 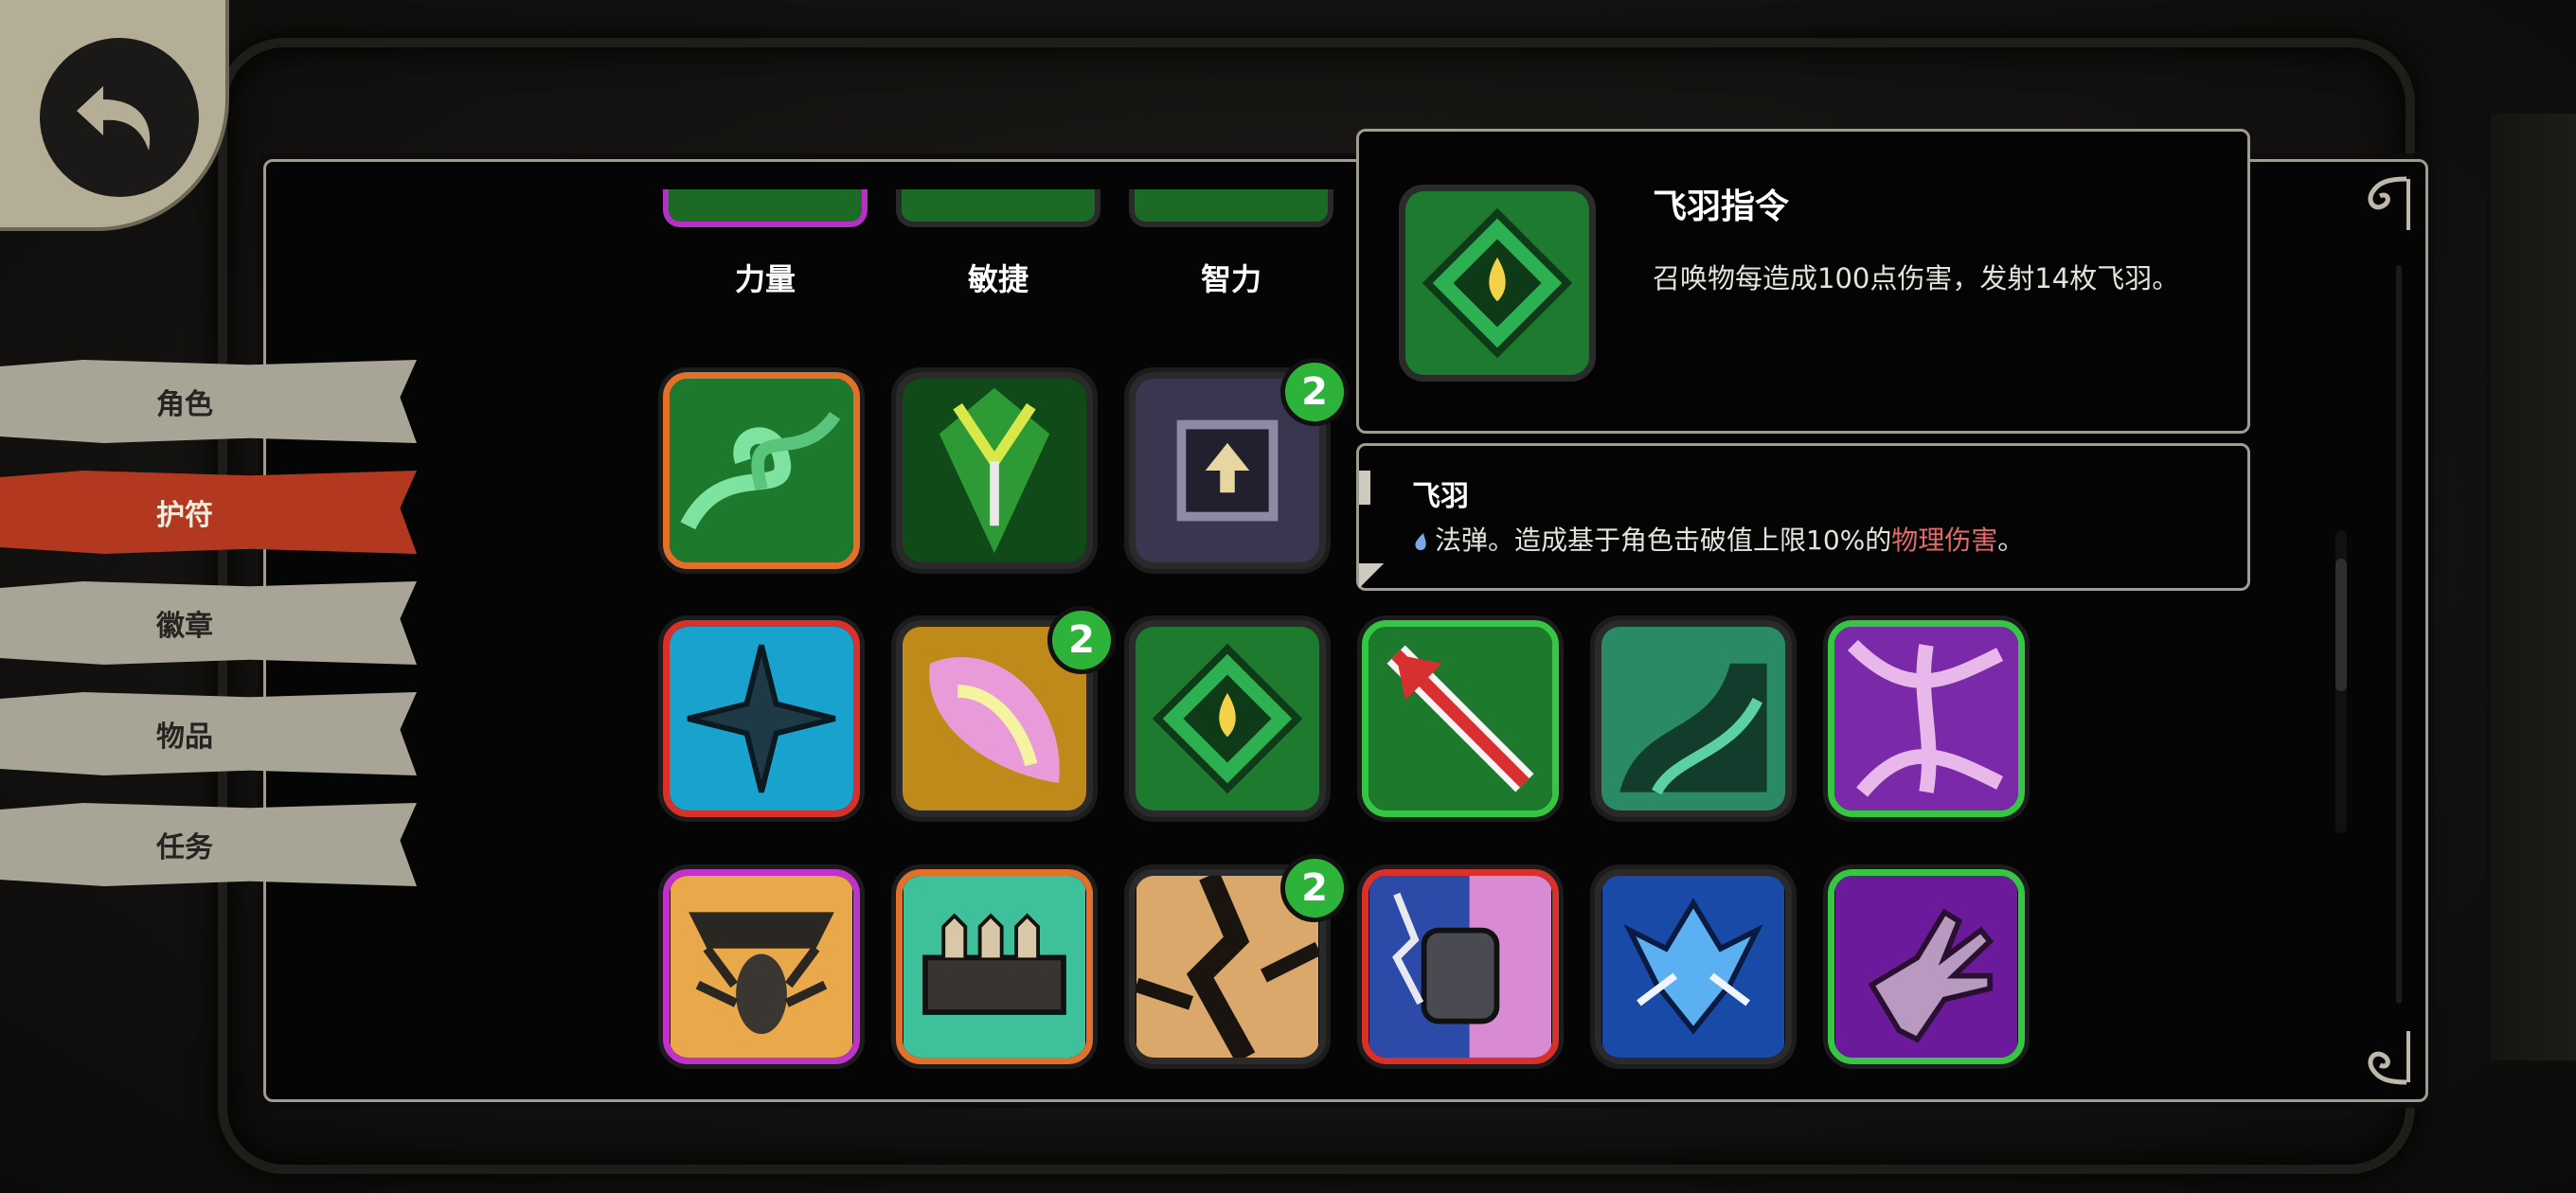 I want to click on blue-dragon-charm-icon, so click(x=1693, y=966).